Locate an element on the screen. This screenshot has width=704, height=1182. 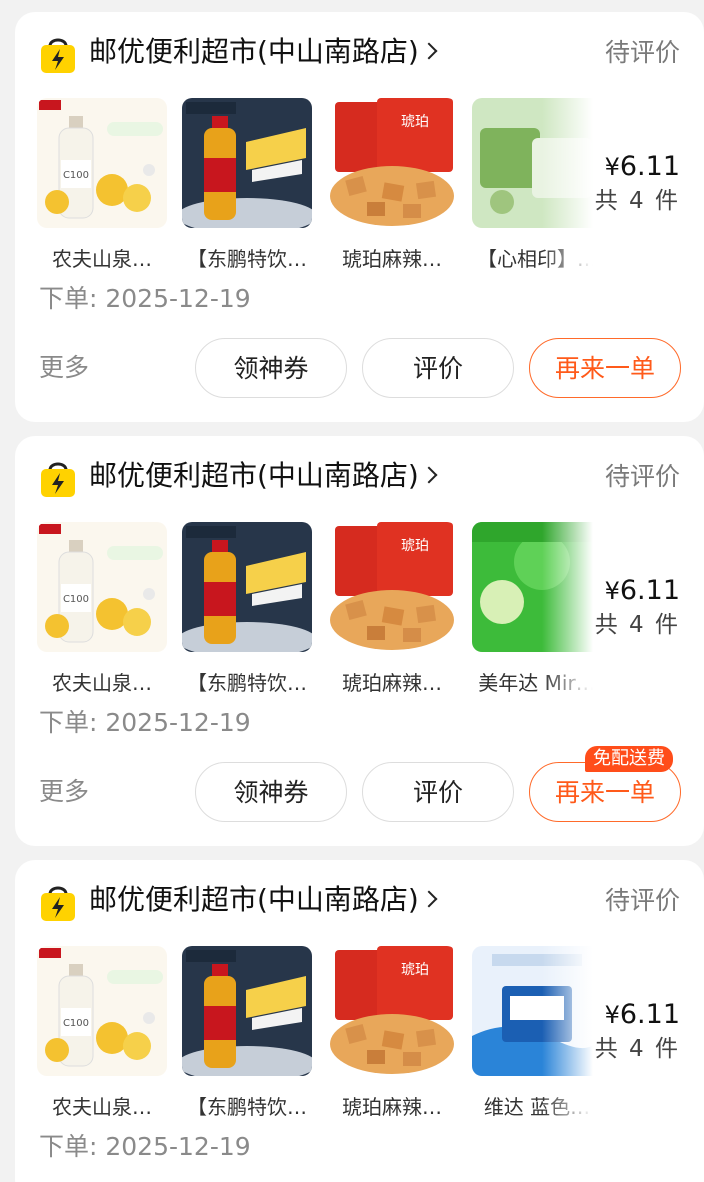
free-delivery-badge: 免配送费 is located at coordinates (629, 759).